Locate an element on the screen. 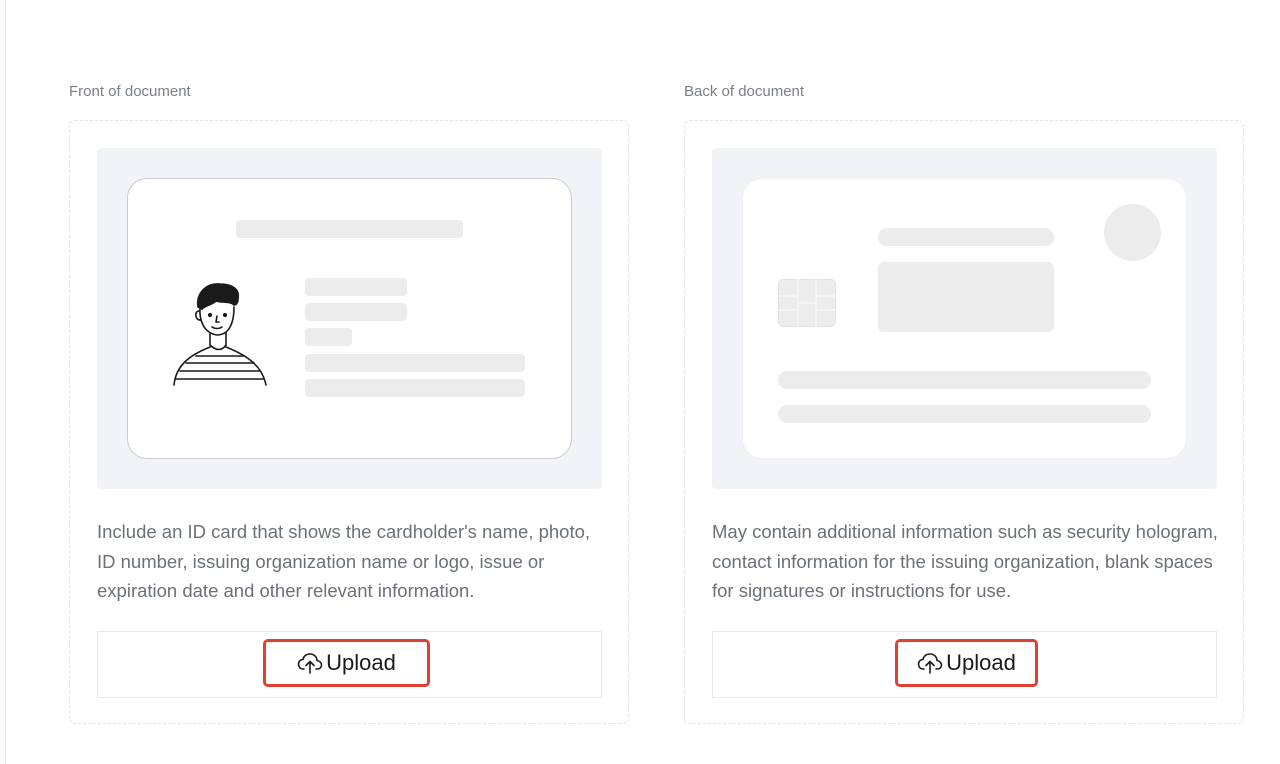 The width and height of the screenshot is (1280, 764). front-upload-button: Upload is located at coordinates (346, 663).